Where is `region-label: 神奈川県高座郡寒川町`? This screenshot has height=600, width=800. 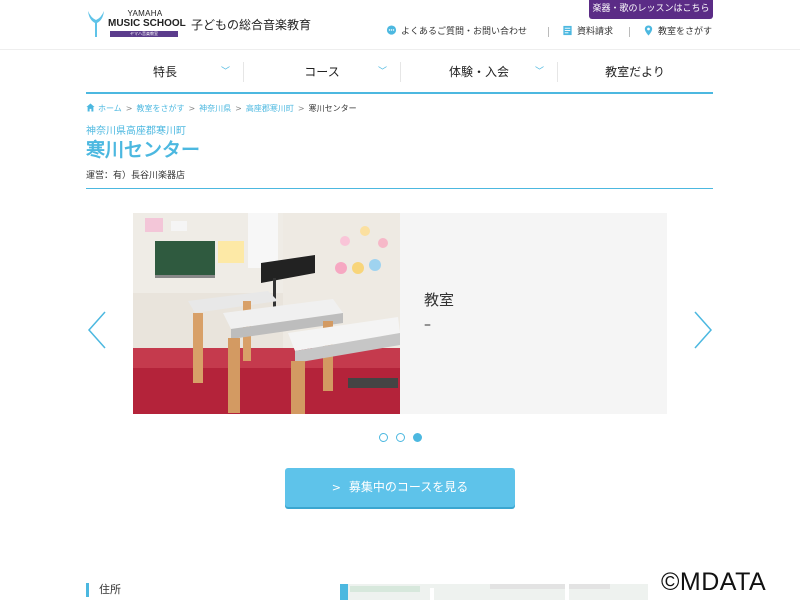 region-label: 神奈川県高座郡寒川町 is located at coordinates (136, 131).